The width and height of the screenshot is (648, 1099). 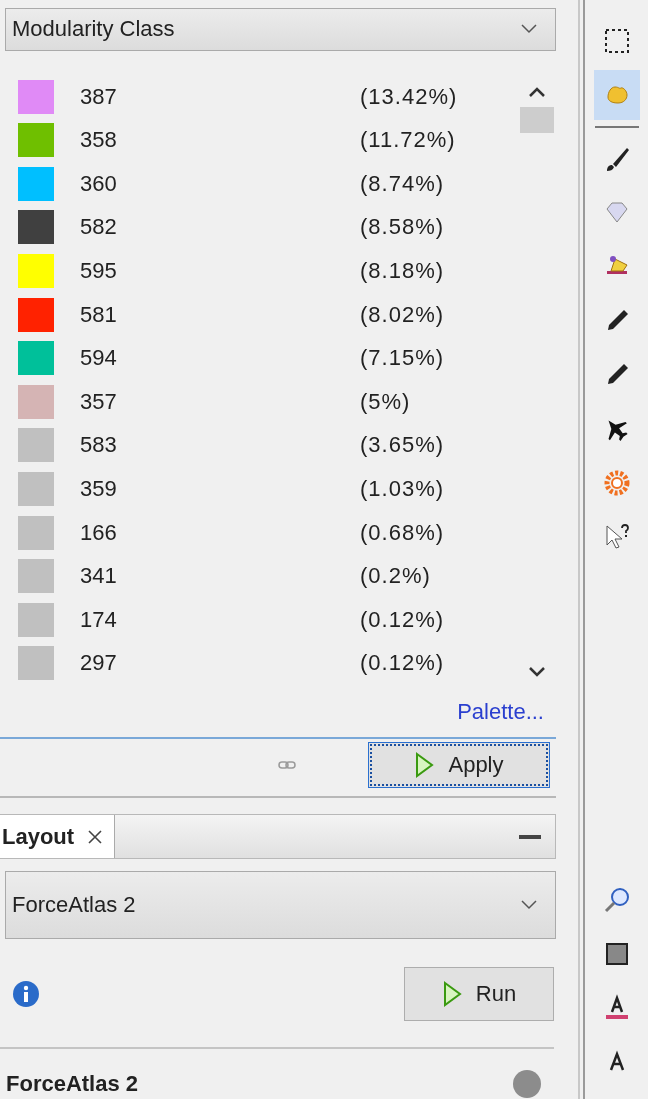 What do you see at coordinates (616, 41) in the screenshot?
I see `selection-rectangle-icon` at bounding box center [616, 41].